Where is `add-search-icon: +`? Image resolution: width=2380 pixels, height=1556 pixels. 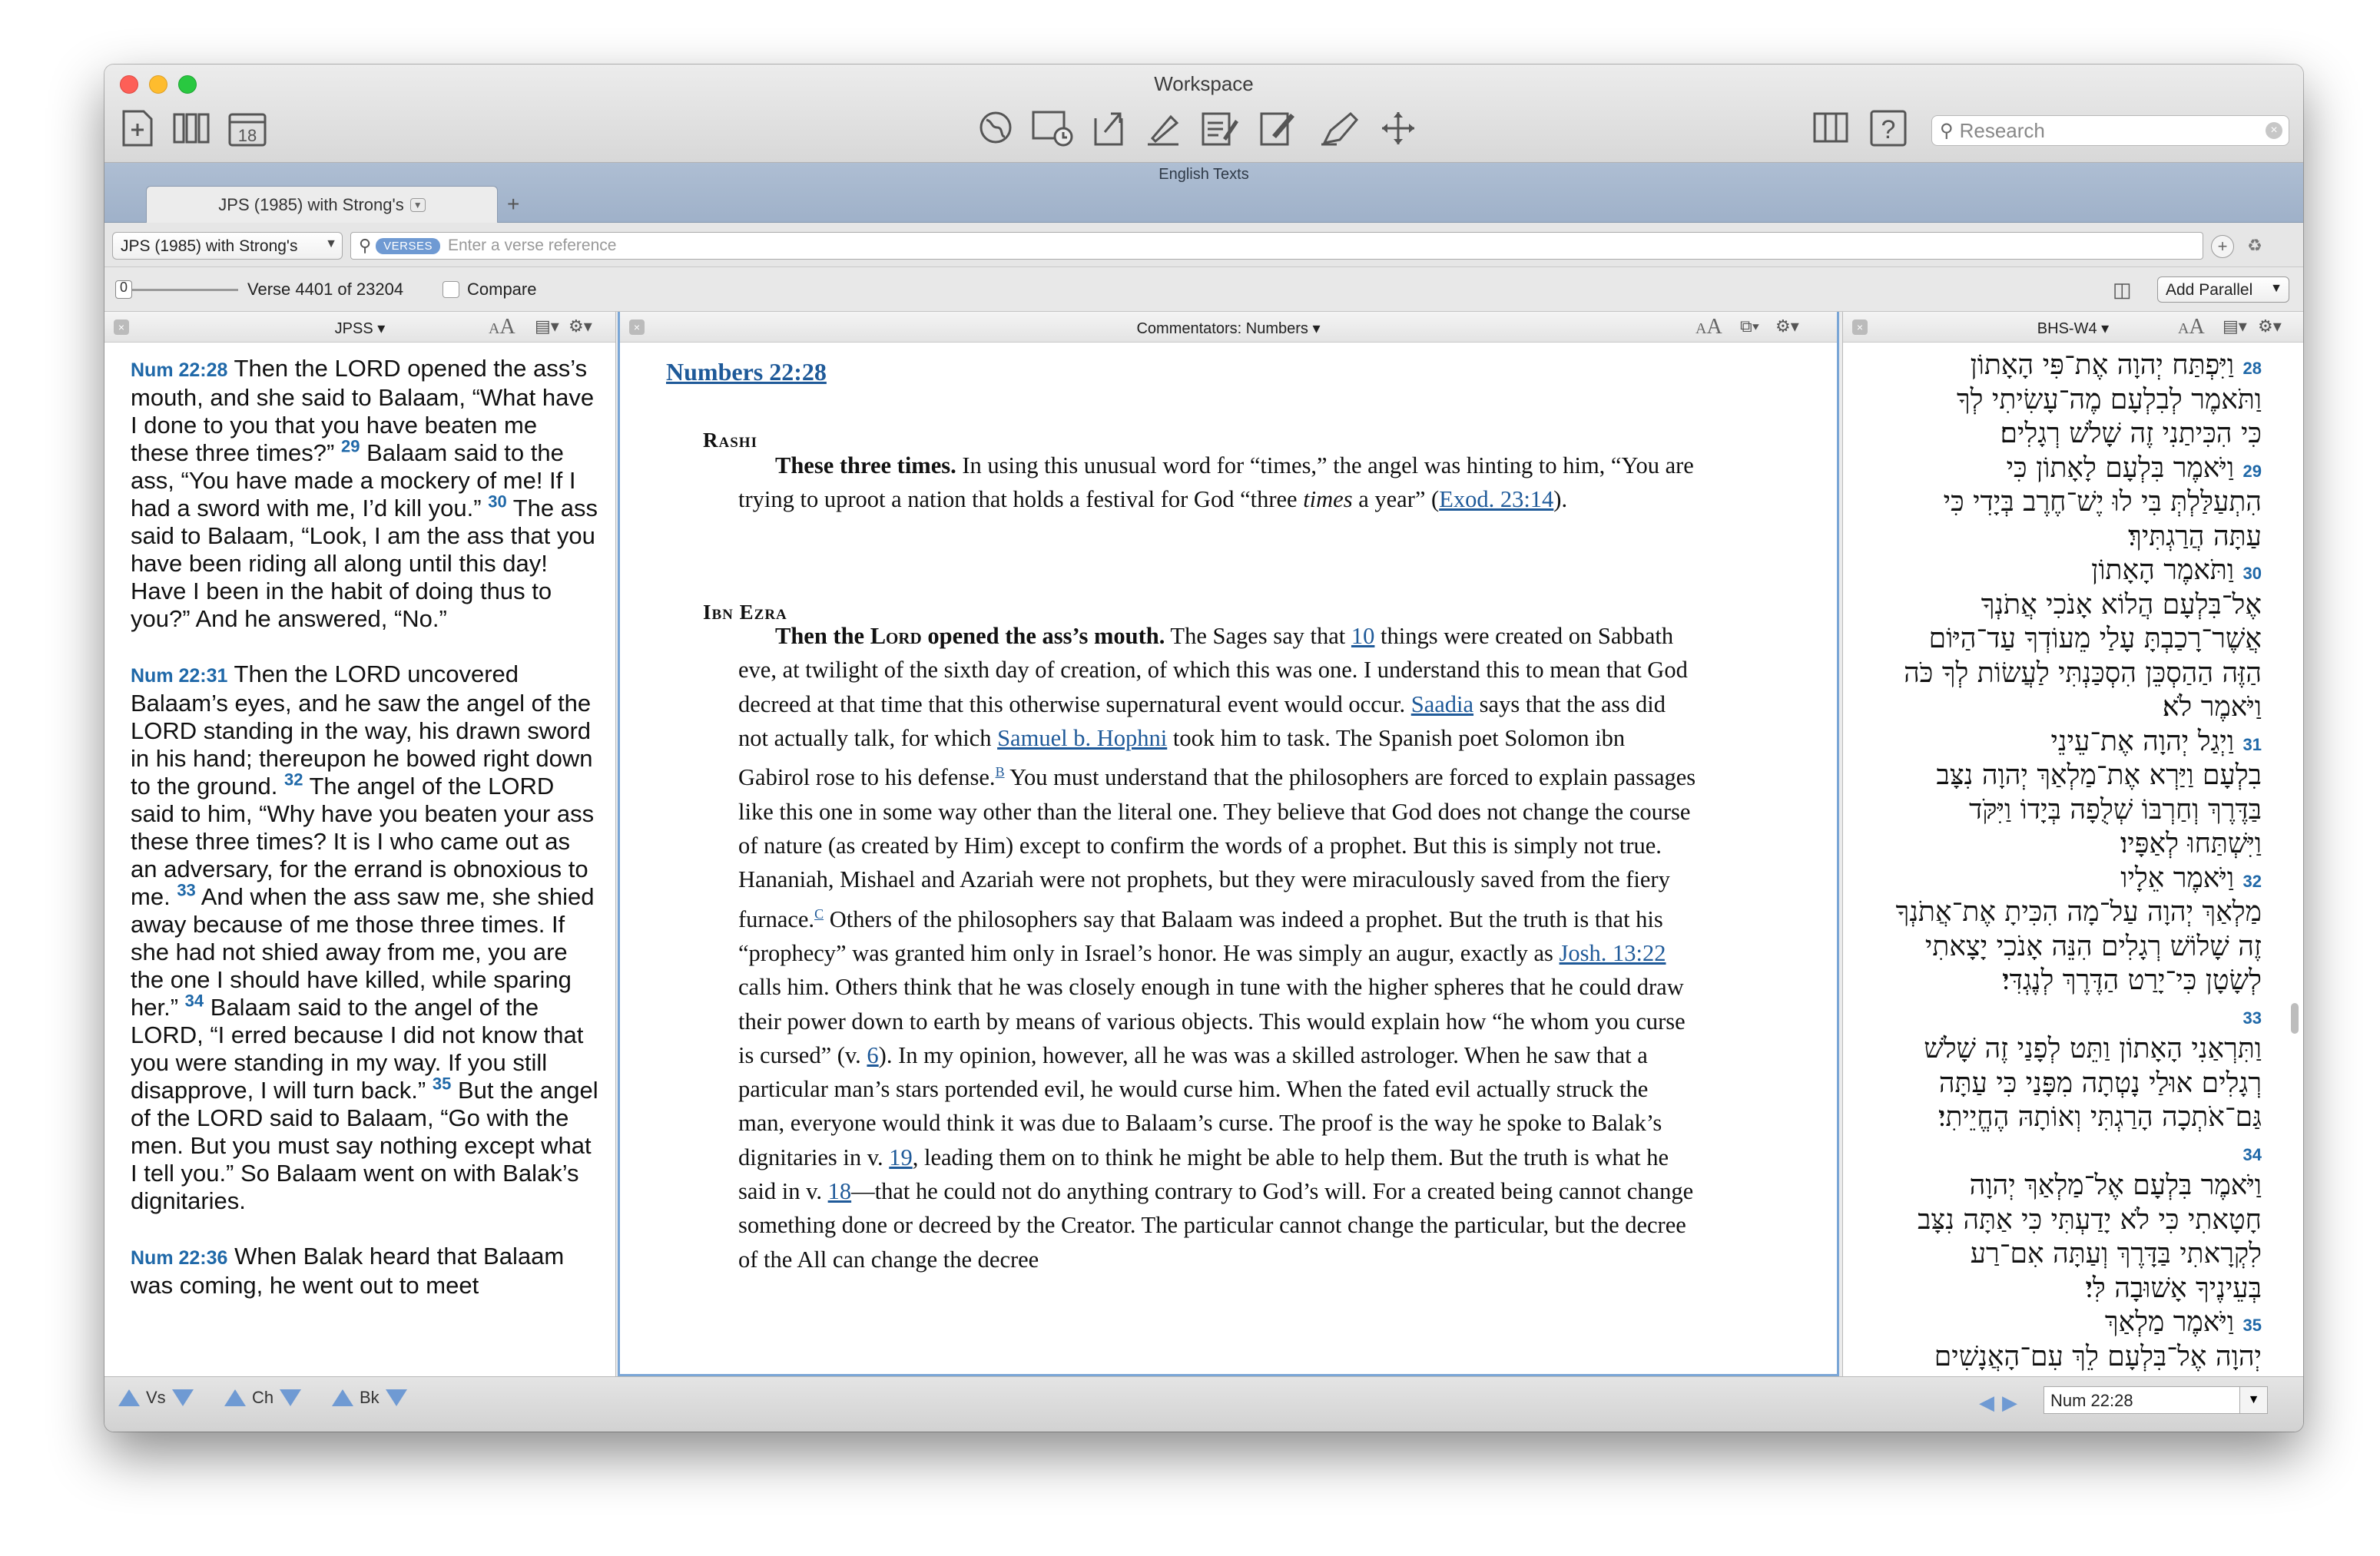 add-search-icon: + is located at coordinates (2222, 246).